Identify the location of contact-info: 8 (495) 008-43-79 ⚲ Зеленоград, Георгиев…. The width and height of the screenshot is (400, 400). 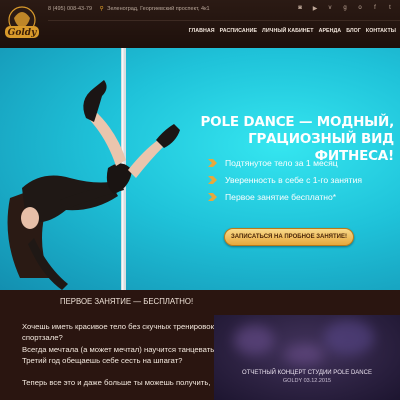
(129, 9).